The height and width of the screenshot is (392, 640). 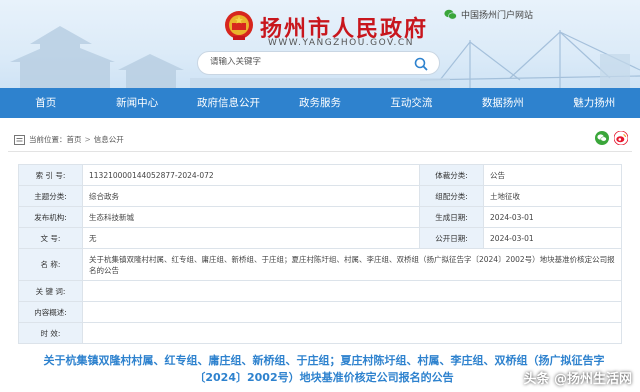 I want to click on table-row: 发布机构: 生态科技新城 生成日期: 2024-03-01, so click(x=320, y=217).